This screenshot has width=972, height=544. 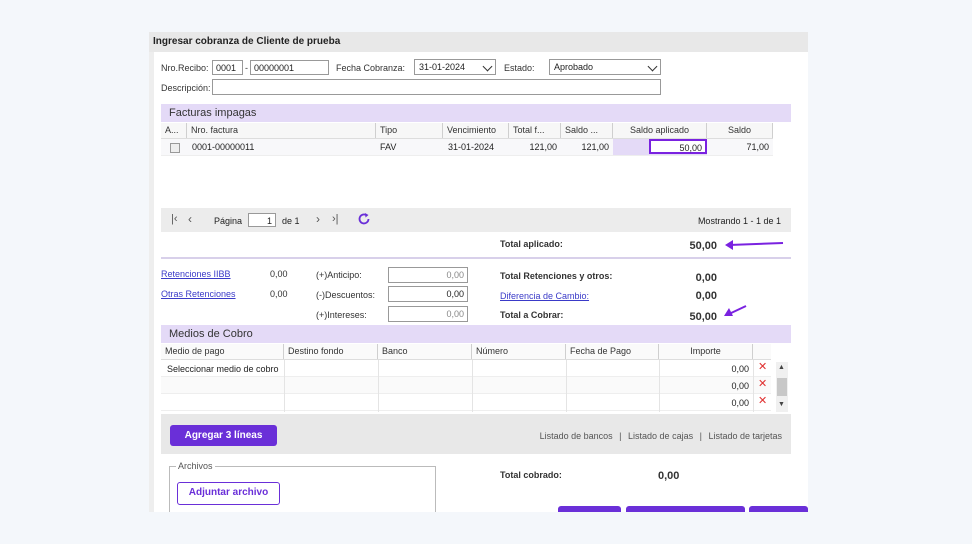 I want to click on table-row: Seleccionar medio de cobro 0,00 ✕, so click(x=466, y=368).